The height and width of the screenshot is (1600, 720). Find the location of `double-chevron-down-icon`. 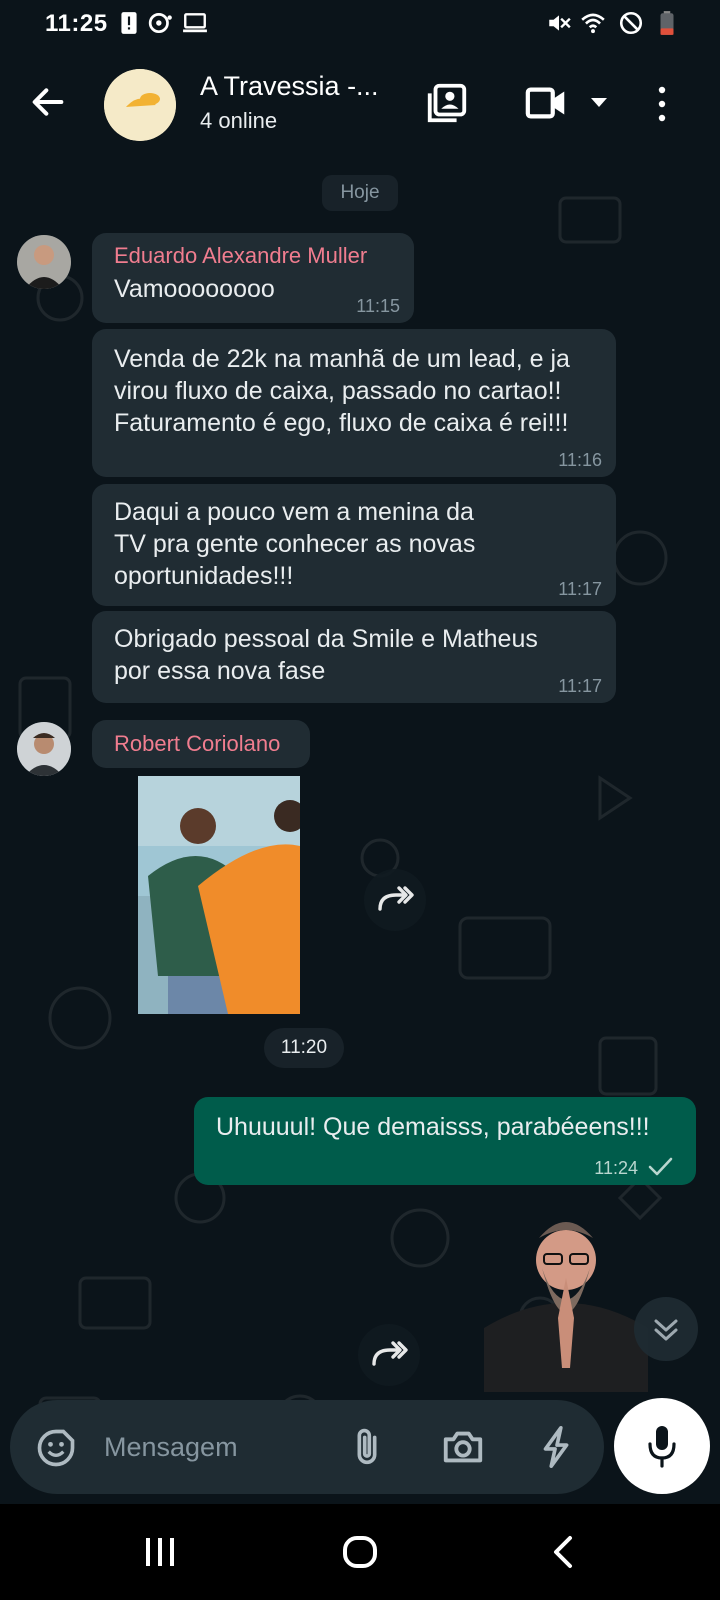

double-chevron-down-icon is located at coordinates (666, 1330).